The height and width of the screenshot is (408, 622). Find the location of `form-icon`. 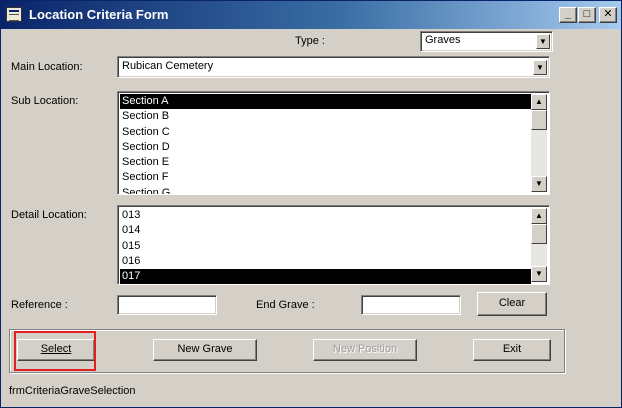

form-icon is located at coordinates (14, 14).